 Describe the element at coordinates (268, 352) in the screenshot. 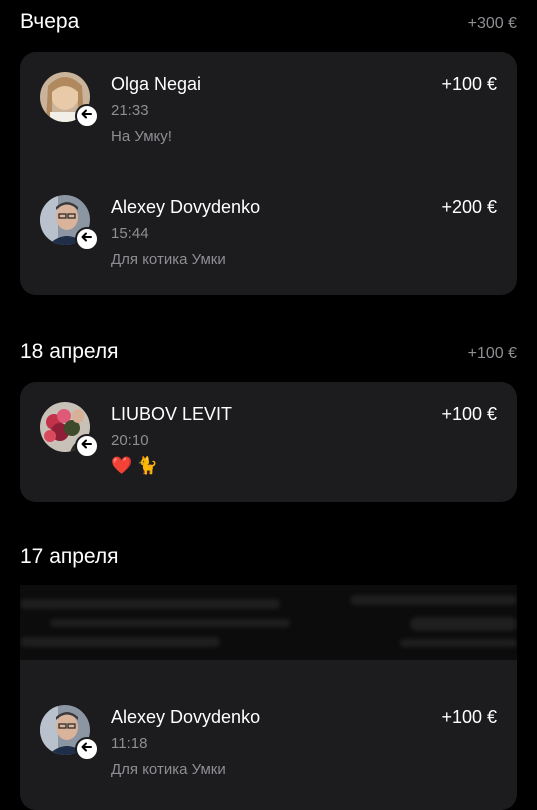

I see `section-header-april-18: 18 апреля +100 €` at that location.